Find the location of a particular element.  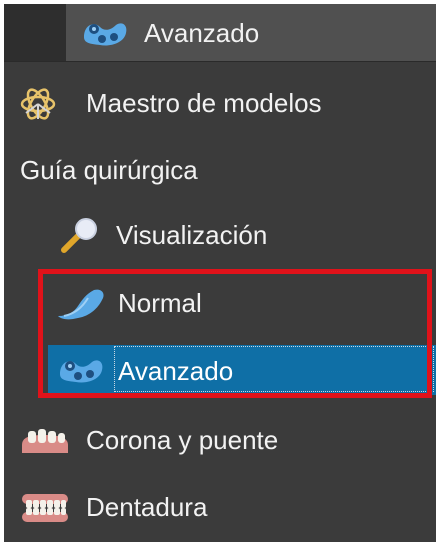

normal-guide-icon is located at coordinates (81, 304).